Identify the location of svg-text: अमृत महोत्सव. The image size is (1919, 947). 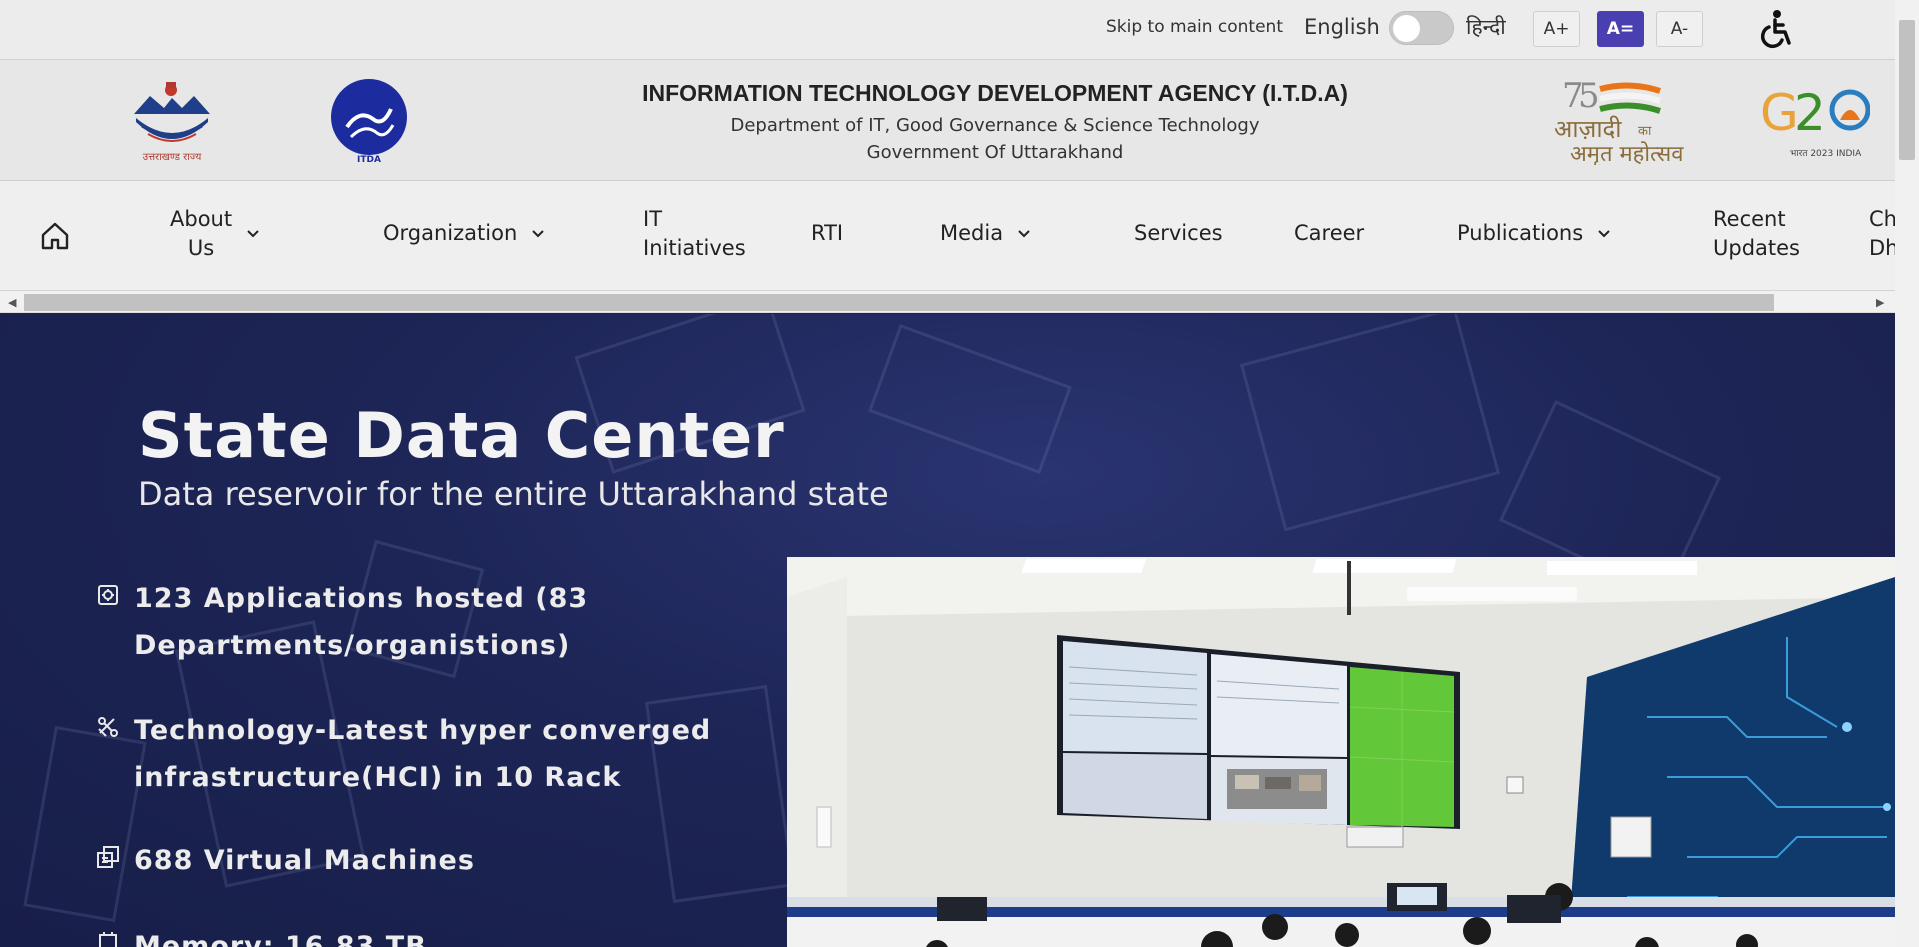
(1627, 153).